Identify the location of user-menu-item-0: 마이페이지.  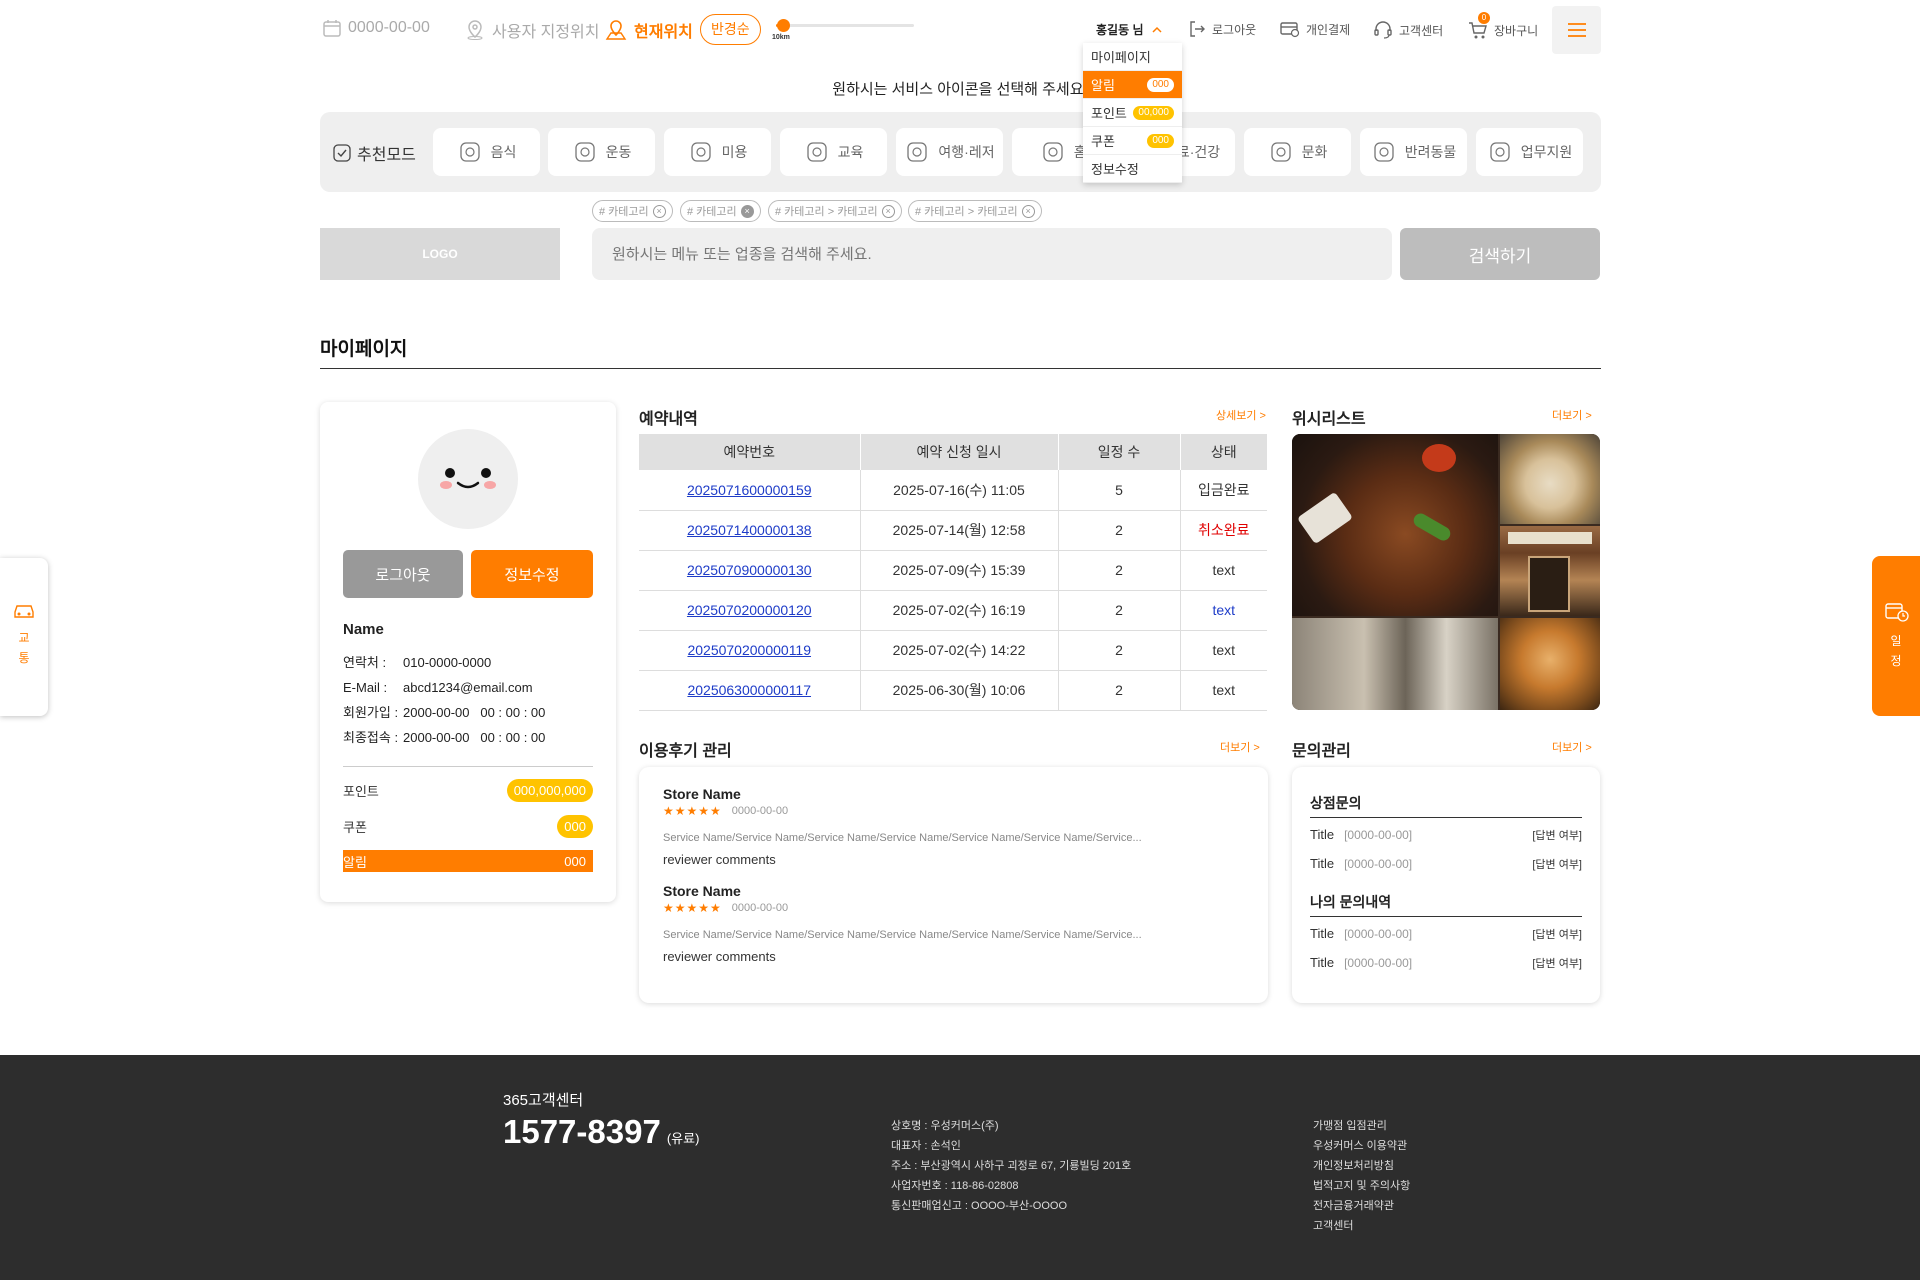
(1132, 57).